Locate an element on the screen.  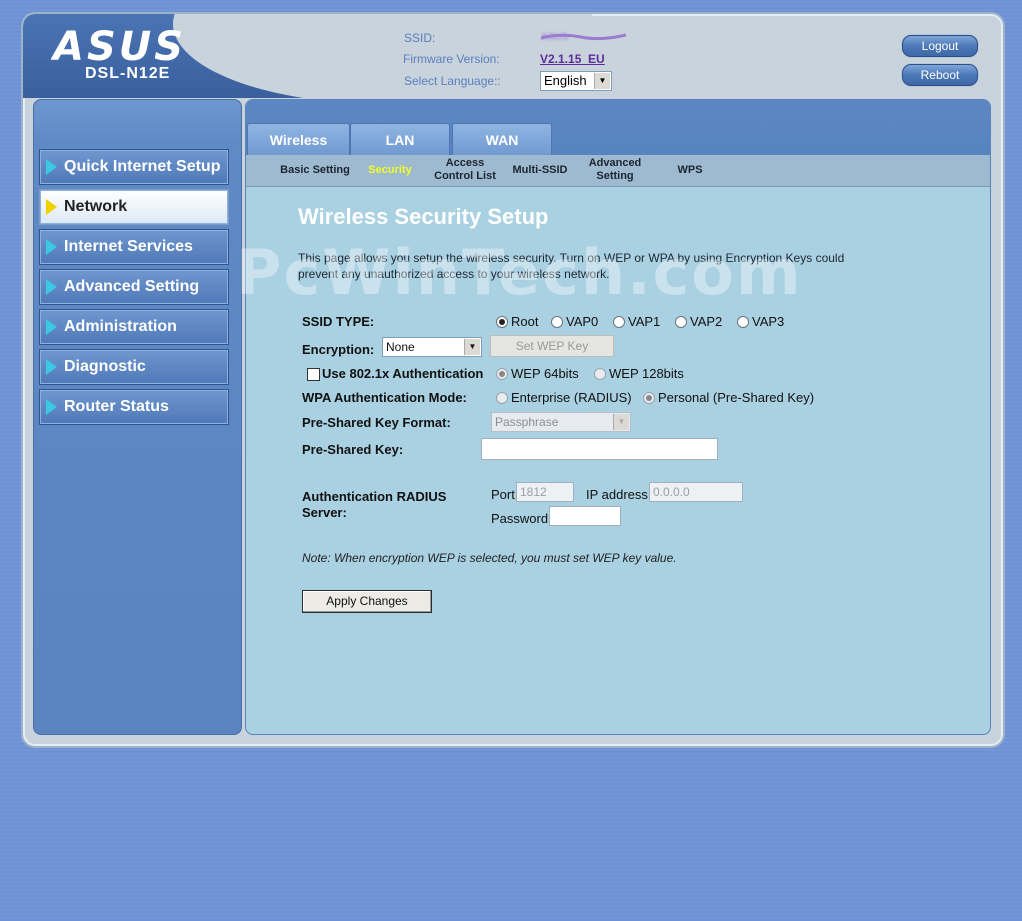
wpa-mode-label: WPA Authentication Mode: is located at coordinates (384, 397).